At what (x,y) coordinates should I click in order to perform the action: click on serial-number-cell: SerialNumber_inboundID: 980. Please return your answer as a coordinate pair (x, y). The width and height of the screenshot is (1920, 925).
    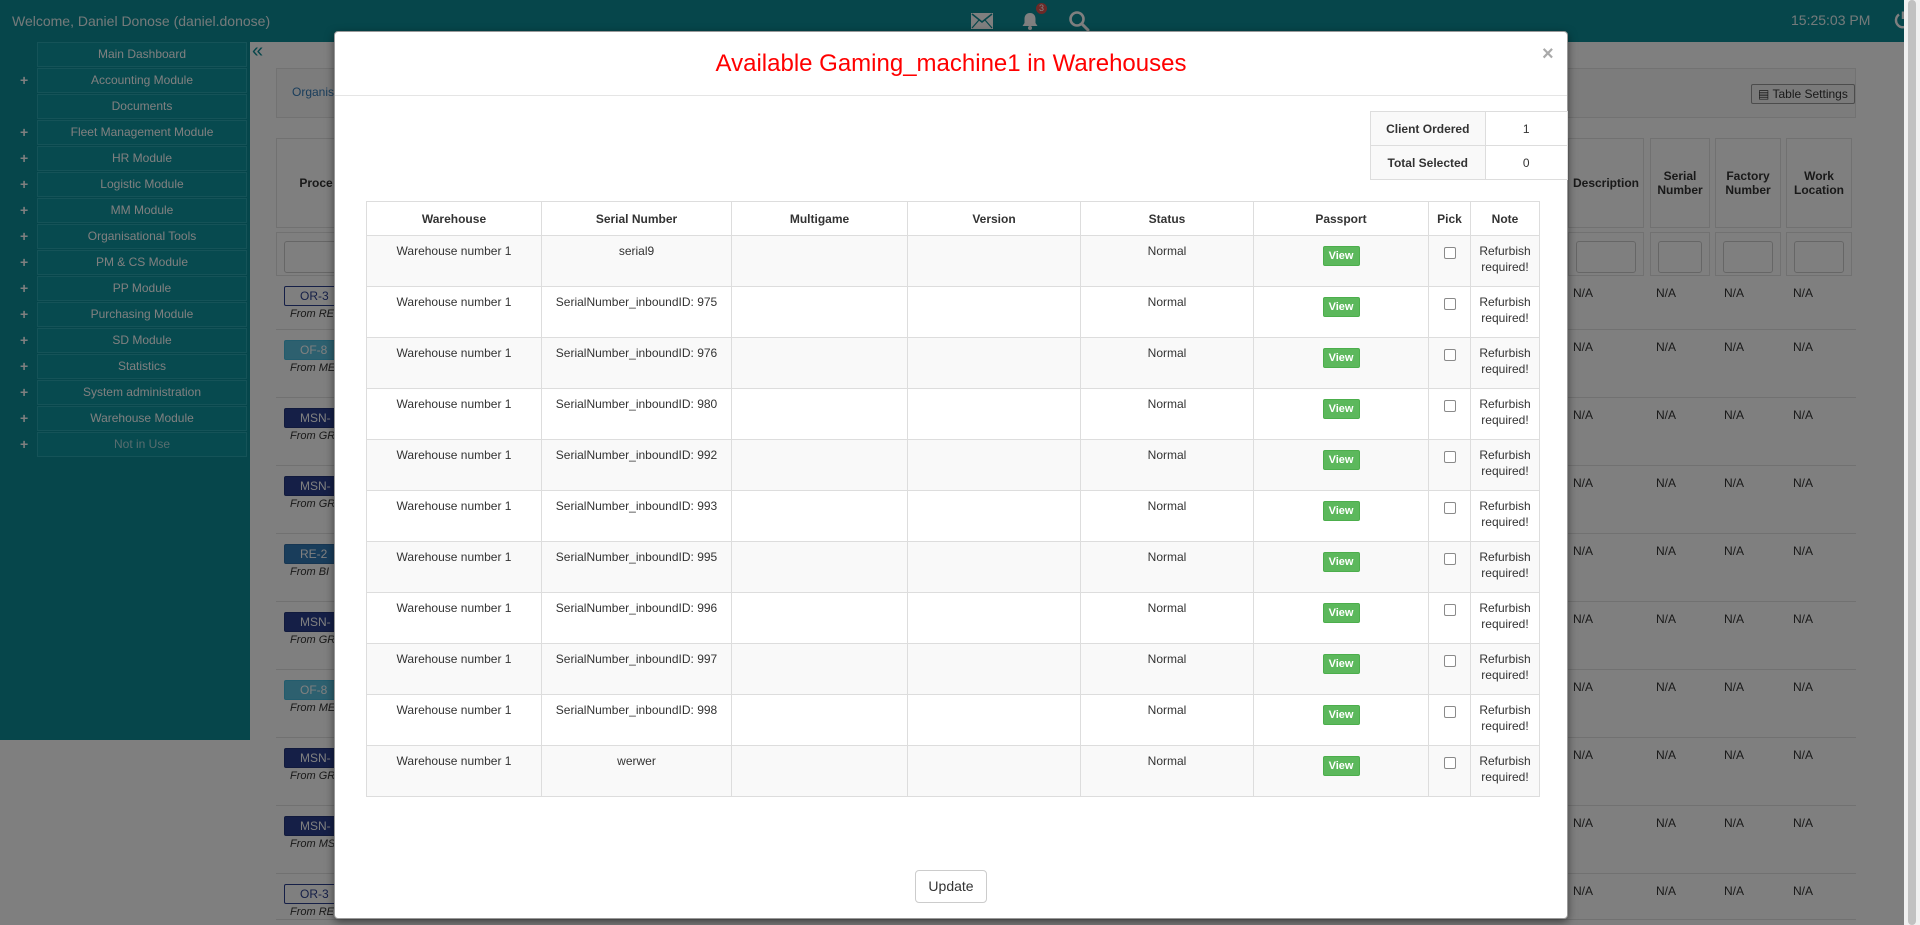
    Looking at the image, I should click on (636, 414).